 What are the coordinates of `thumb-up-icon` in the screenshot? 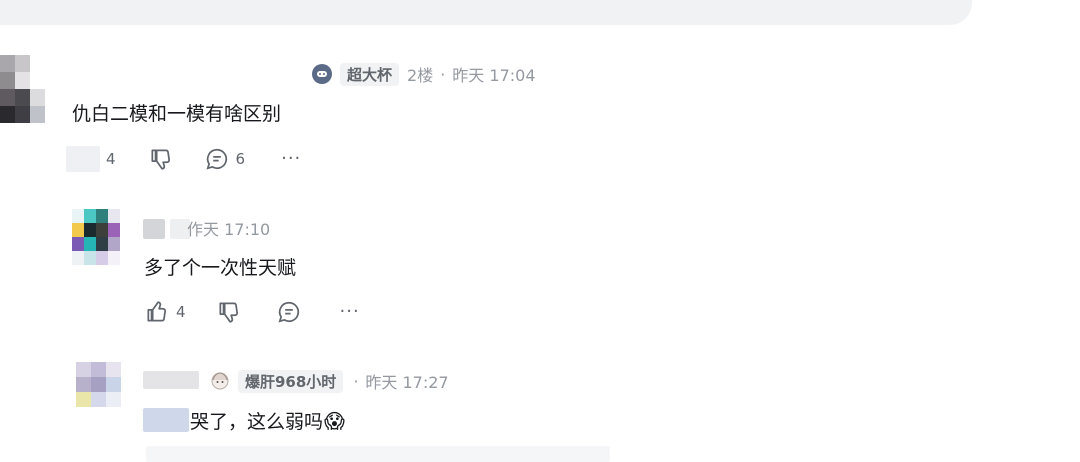 It's located at (157, 312).